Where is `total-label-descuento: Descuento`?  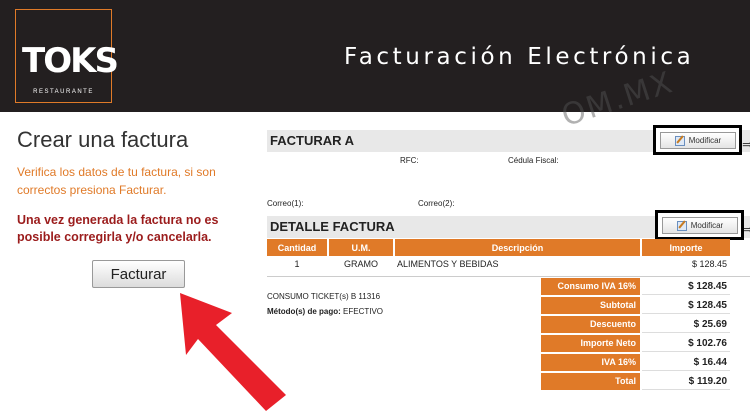
total-label-descuento: Descuento is located at coordinates (590, 324).